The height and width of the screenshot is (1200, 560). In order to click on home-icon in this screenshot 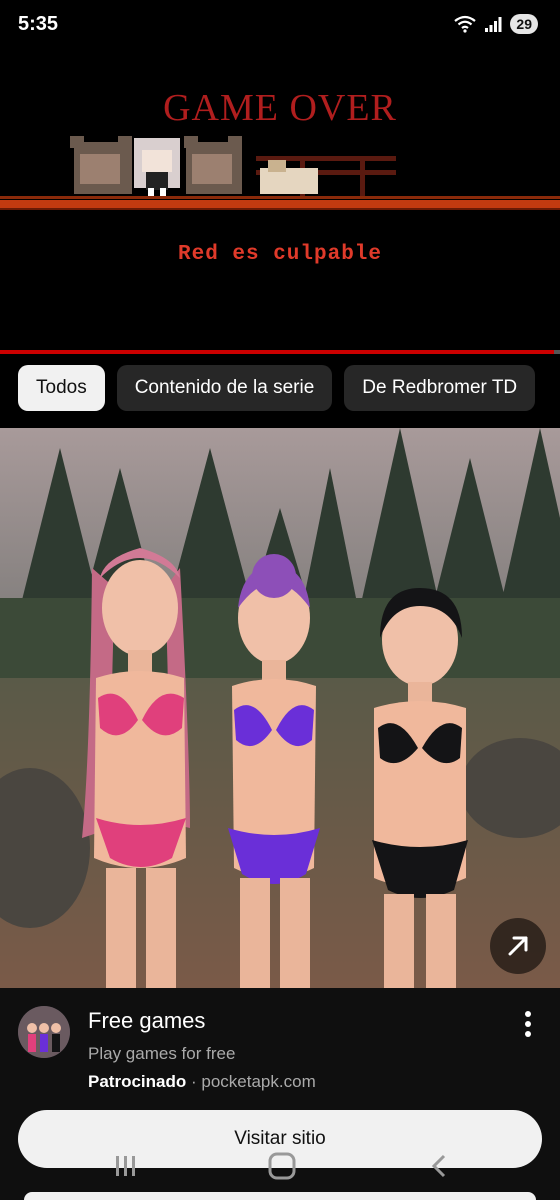, I will do `click(282, 1166)`.